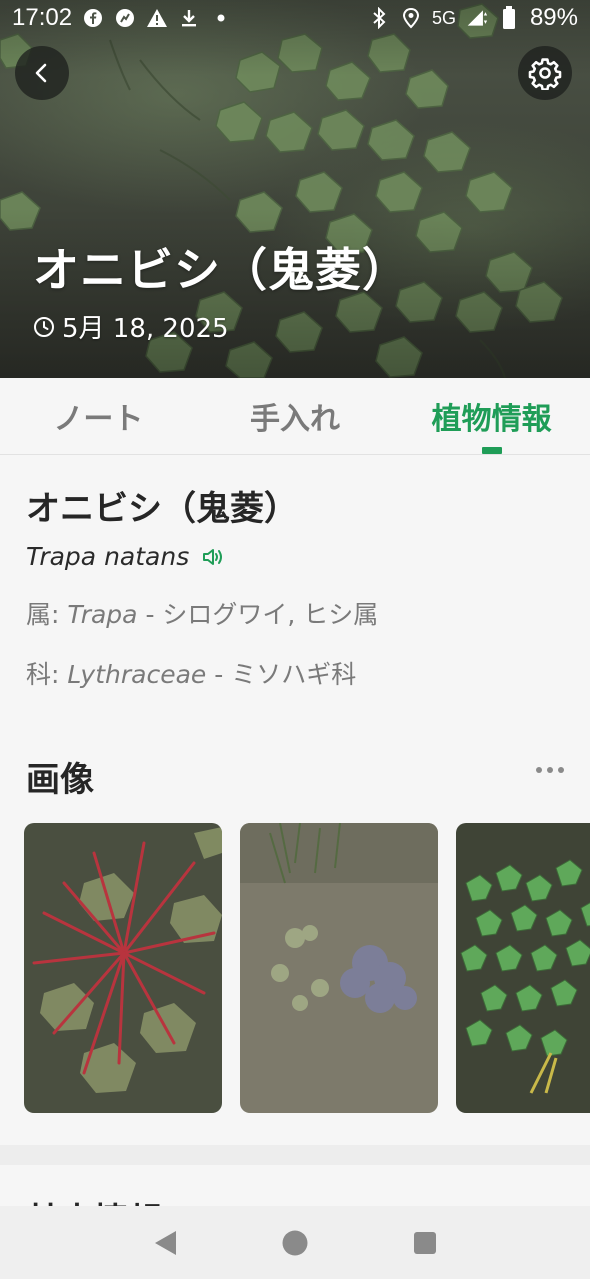 The width and height of the screenshot is (590, 1279). What do you see at coordinates (221, 270) in the screenshot?
I see `page-title: オニビシ（鬼菱）` at bounding box center [221, 270].